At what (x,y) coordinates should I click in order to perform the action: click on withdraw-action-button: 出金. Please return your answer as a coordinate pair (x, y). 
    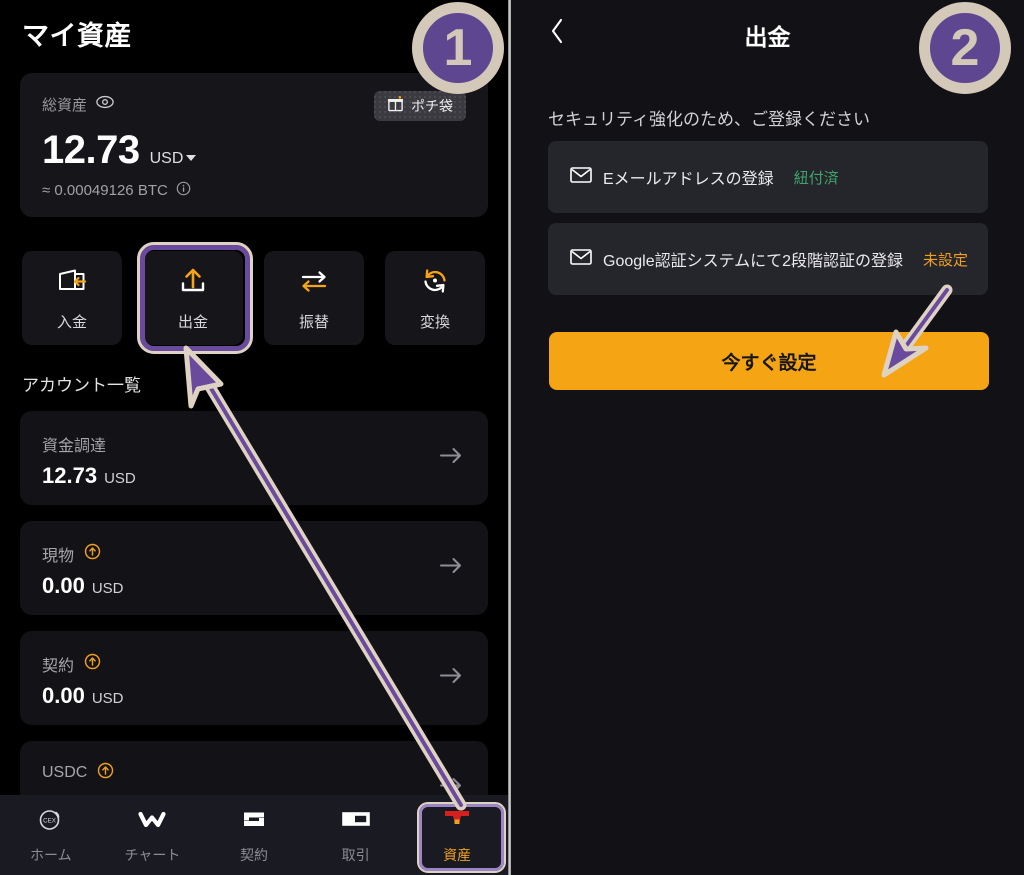
    Looking at the image, I should click on (193, 298).